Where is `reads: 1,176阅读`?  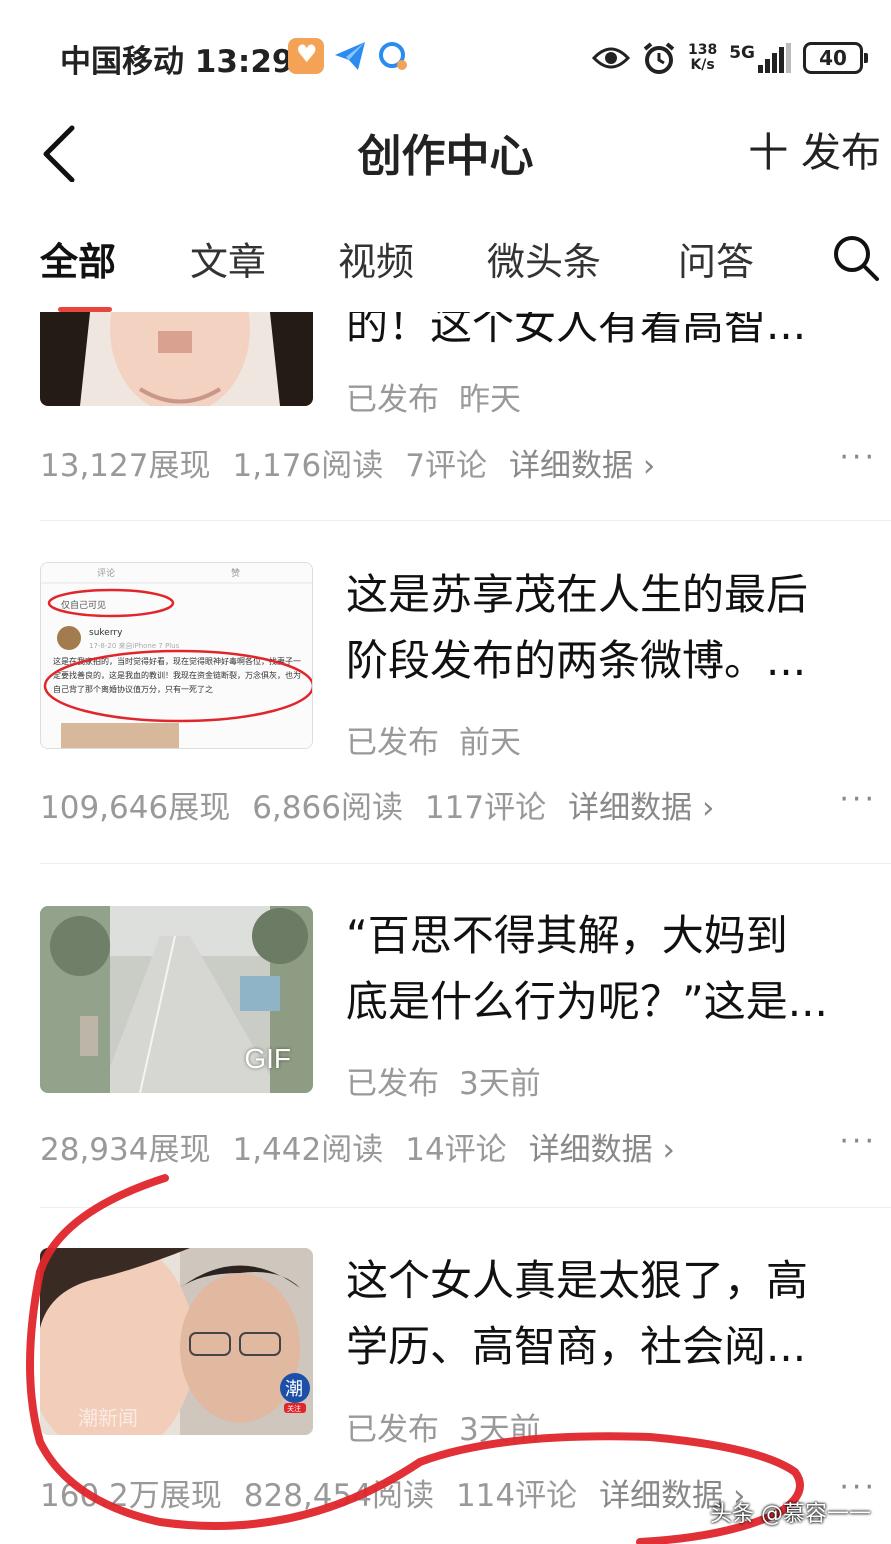 reads: 1,176阅读 is located at coordinates (308, 466).